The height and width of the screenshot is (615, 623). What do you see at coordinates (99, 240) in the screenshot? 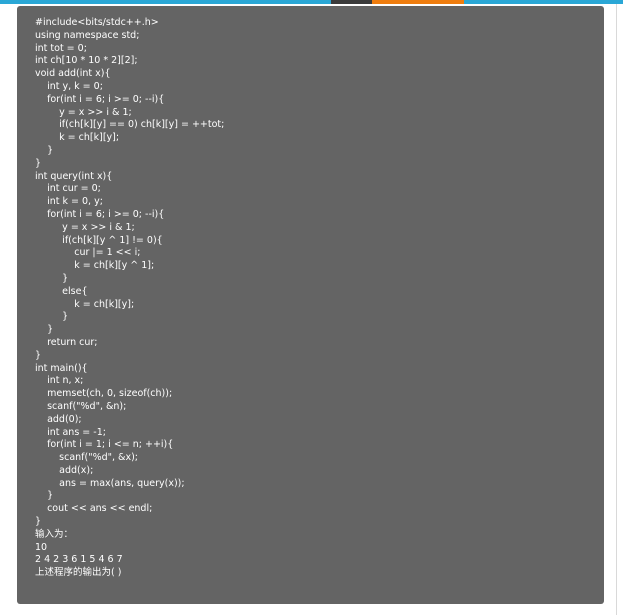
I see `code-line: if(ch[k][y ^ 1] != 0){` at bounding box center [99, 240].